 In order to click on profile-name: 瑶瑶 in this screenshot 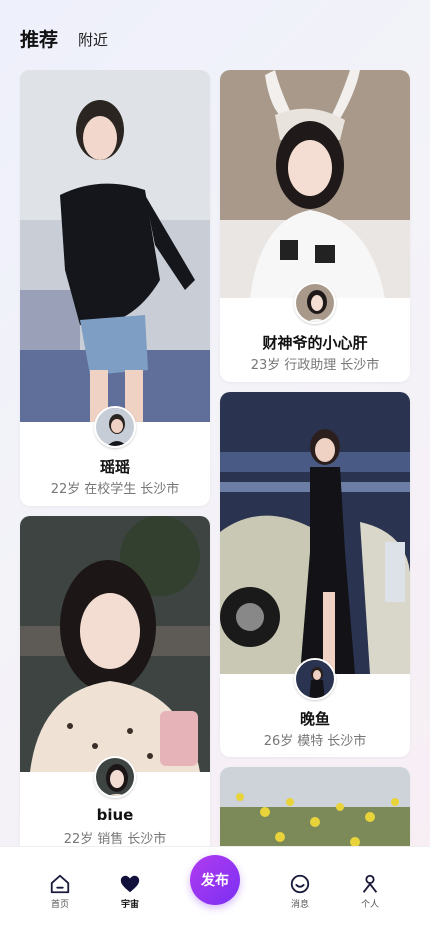, I will do `click(114, 467)`.